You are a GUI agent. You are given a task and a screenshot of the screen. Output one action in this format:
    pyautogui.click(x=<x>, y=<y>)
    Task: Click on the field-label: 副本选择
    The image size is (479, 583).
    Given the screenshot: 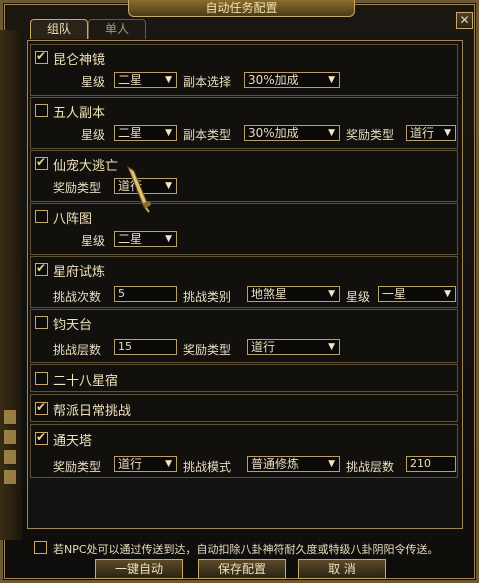 What is the action you would take?
    pyautogui.click(x=207, y=82)
    